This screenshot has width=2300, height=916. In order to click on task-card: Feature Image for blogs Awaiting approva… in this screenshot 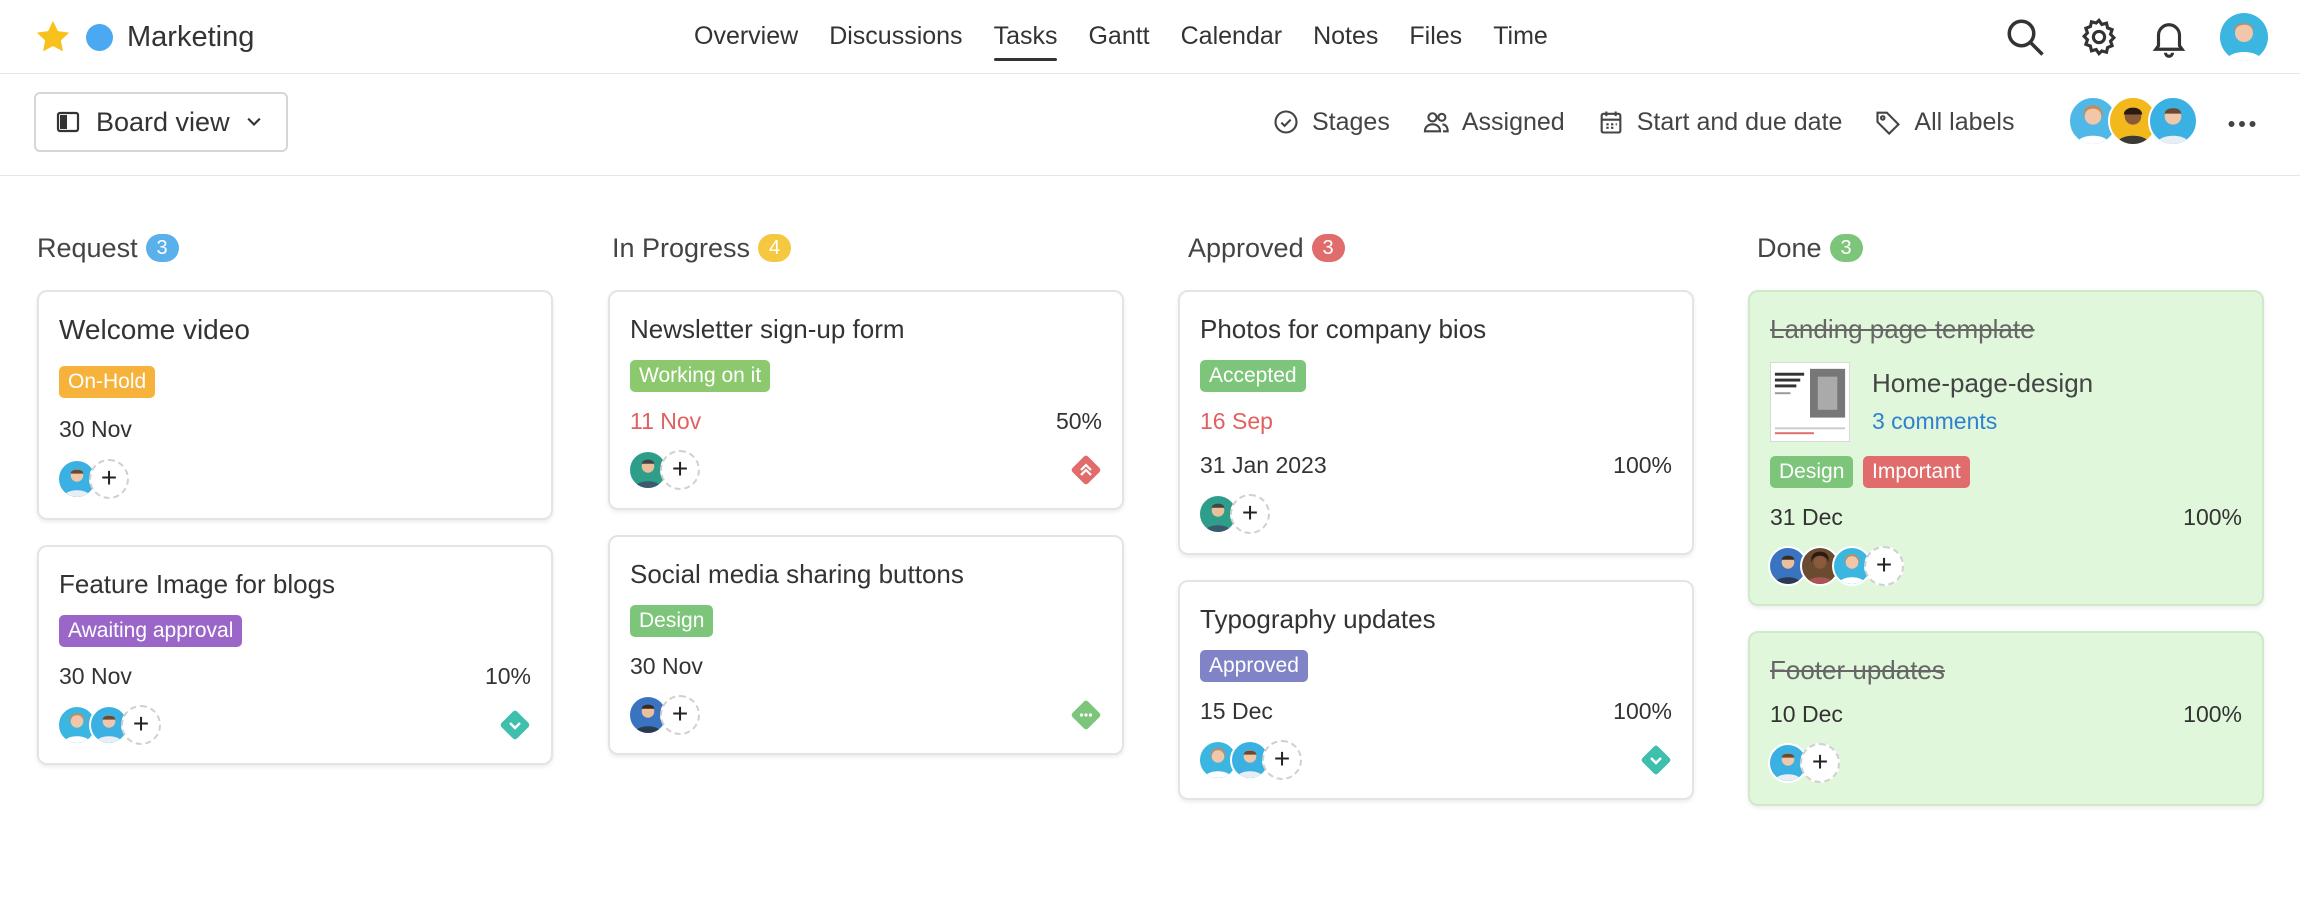, I will do `click(295, 655)`.